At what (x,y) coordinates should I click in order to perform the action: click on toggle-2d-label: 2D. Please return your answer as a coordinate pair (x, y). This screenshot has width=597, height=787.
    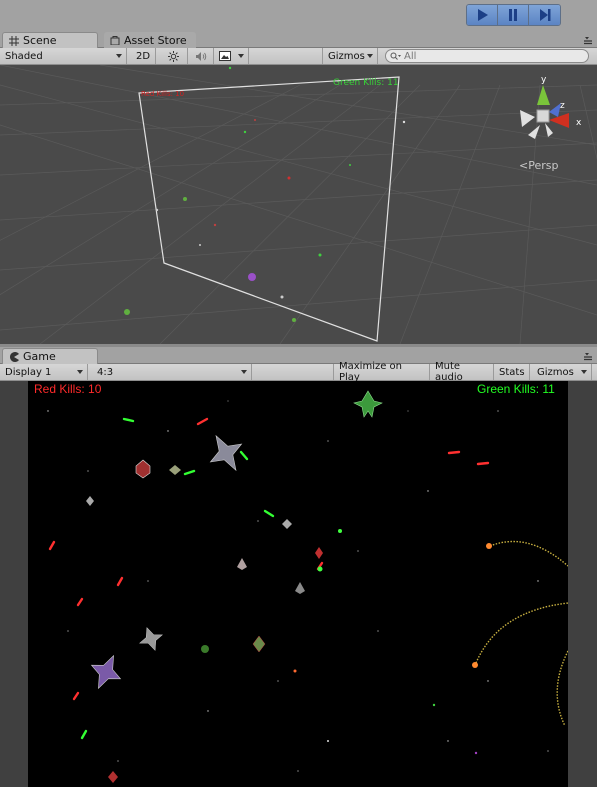
    Looking at the image, I should click on (143, 56).